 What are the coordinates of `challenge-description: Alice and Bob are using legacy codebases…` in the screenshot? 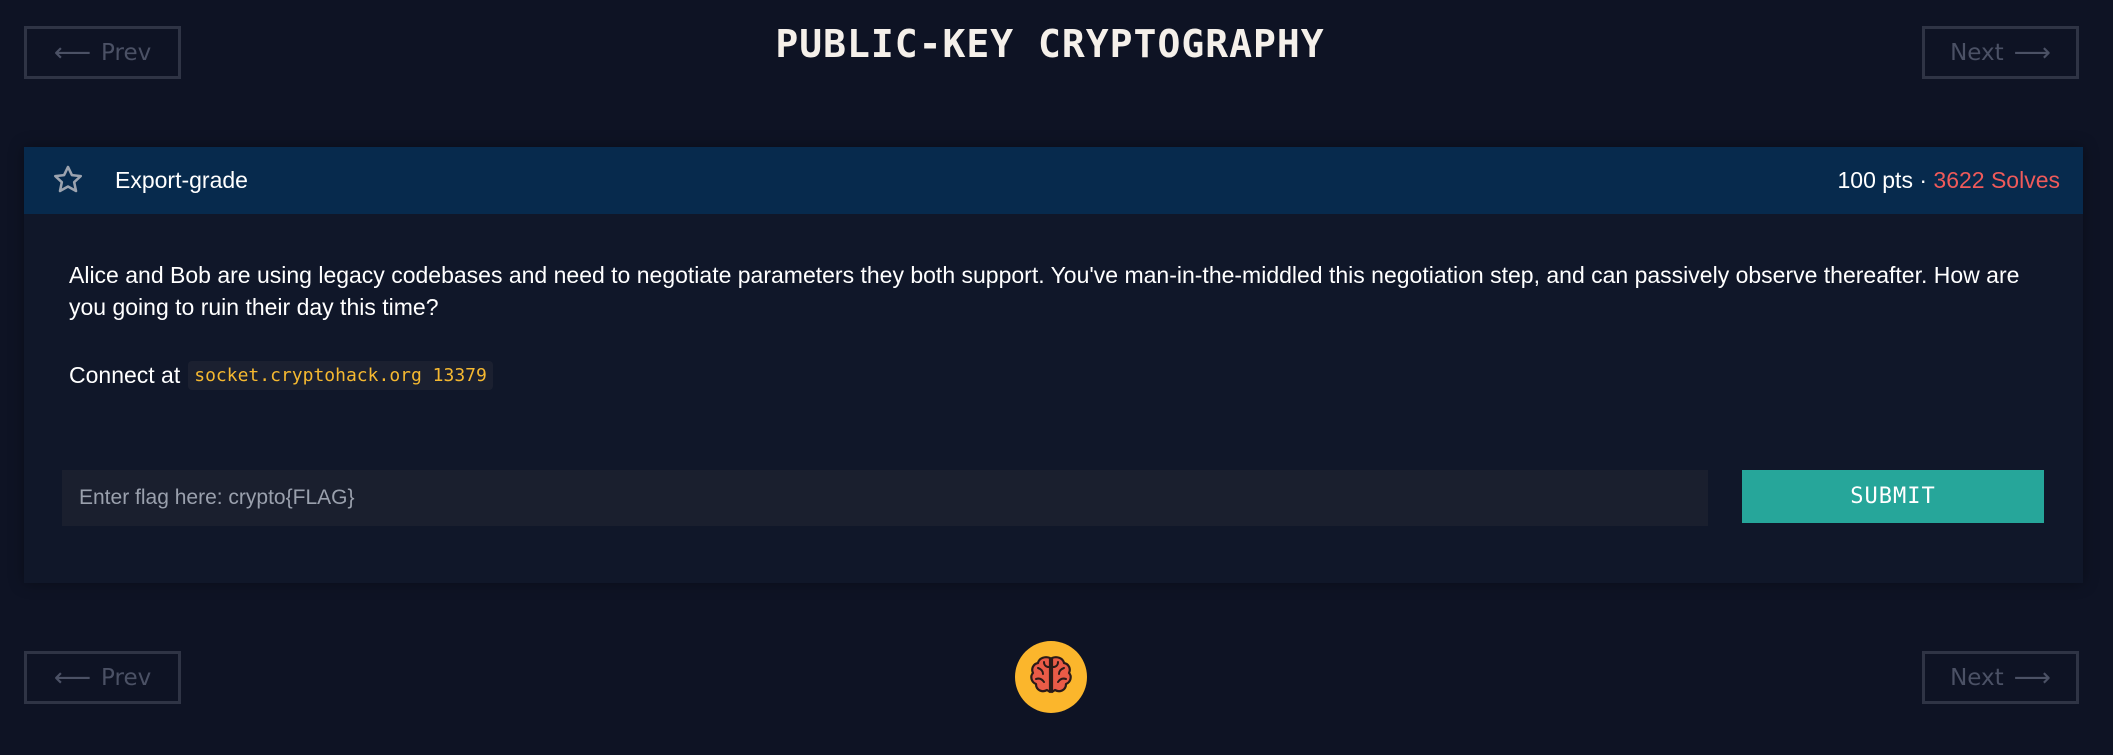 It's located at (1044, 291).